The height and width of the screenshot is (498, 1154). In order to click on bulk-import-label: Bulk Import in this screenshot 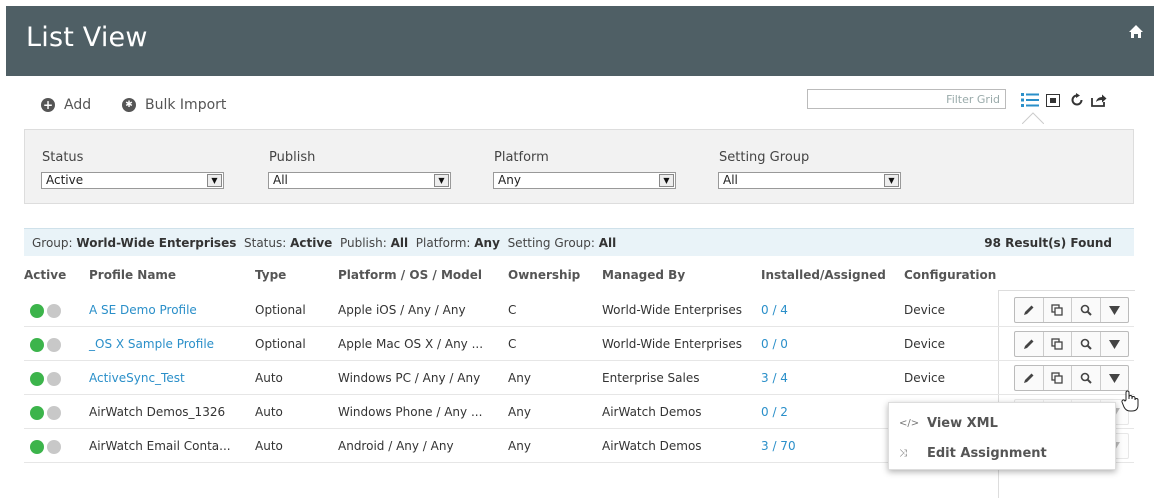, I will do `click(186, 105)`.